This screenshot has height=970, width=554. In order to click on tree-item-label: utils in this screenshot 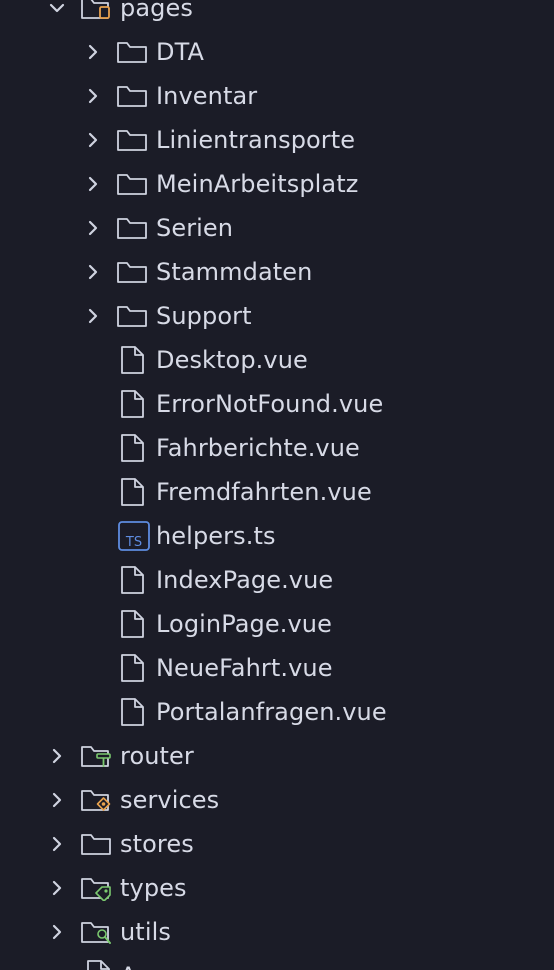, I will do `click(145, 932)`.